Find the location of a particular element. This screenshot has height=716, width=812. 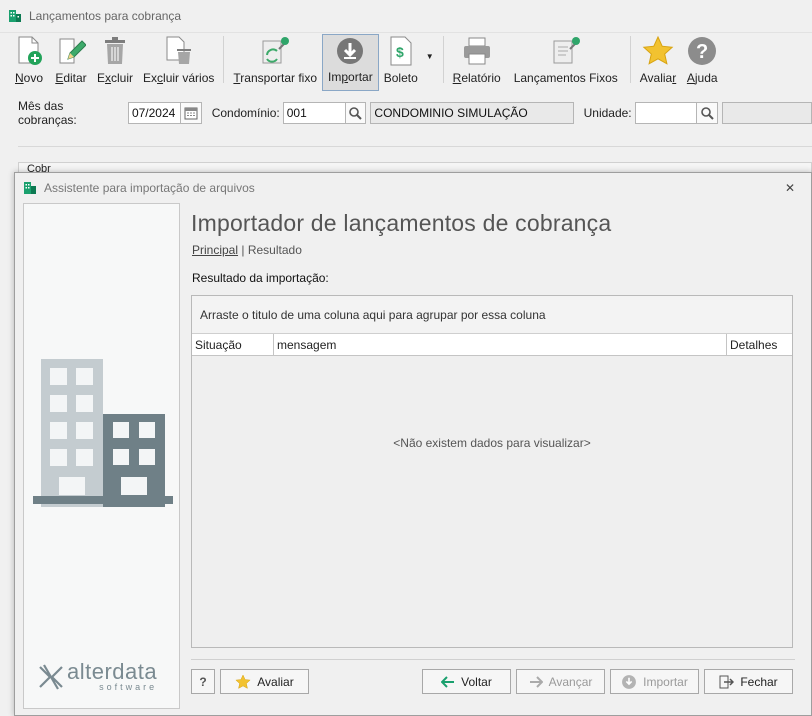

transport-fixed-button: Transportar fixo is located at coordinates (275, 62).